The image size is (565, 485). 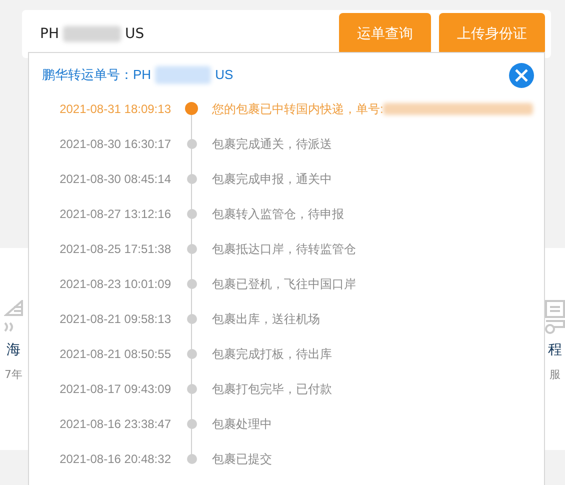 I want to click on event-text: 包裹完成打板，待出库, so click(x=272, y=354).